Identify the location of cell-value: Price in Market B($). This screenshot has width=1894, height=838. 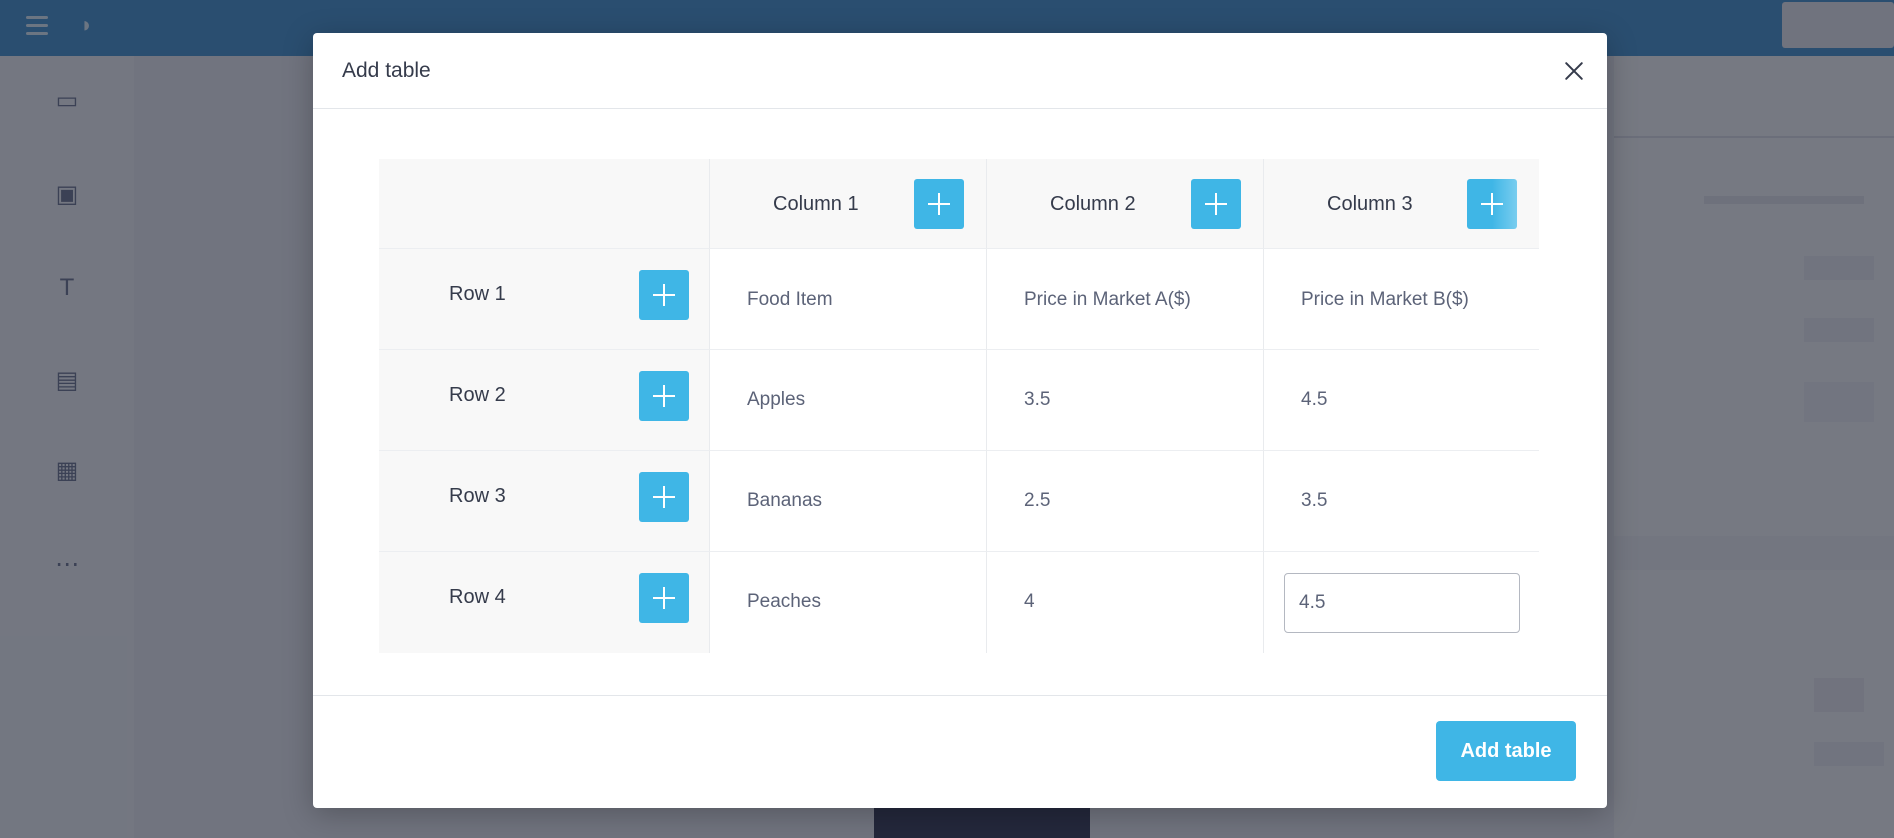
(1385, 299).